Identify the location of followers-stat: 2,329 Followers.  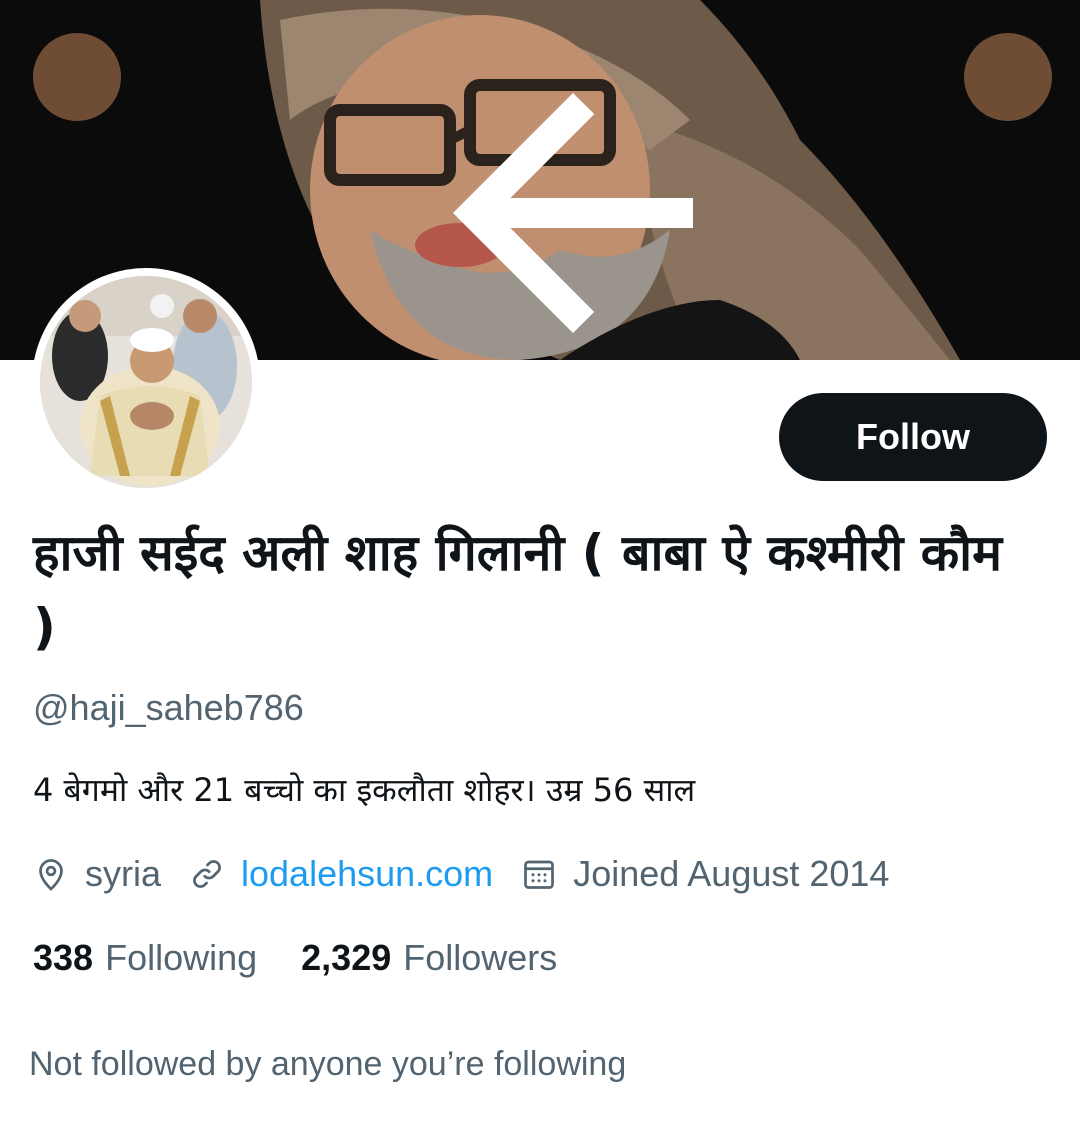
(429, 958).